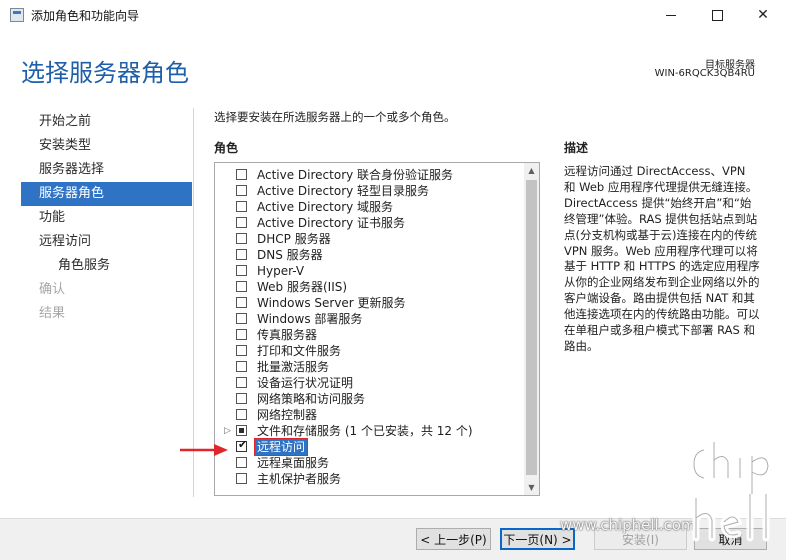 The height and width of the screenshot is (560, 786). I want to click on roles-header: 角色, so click(226, 148).